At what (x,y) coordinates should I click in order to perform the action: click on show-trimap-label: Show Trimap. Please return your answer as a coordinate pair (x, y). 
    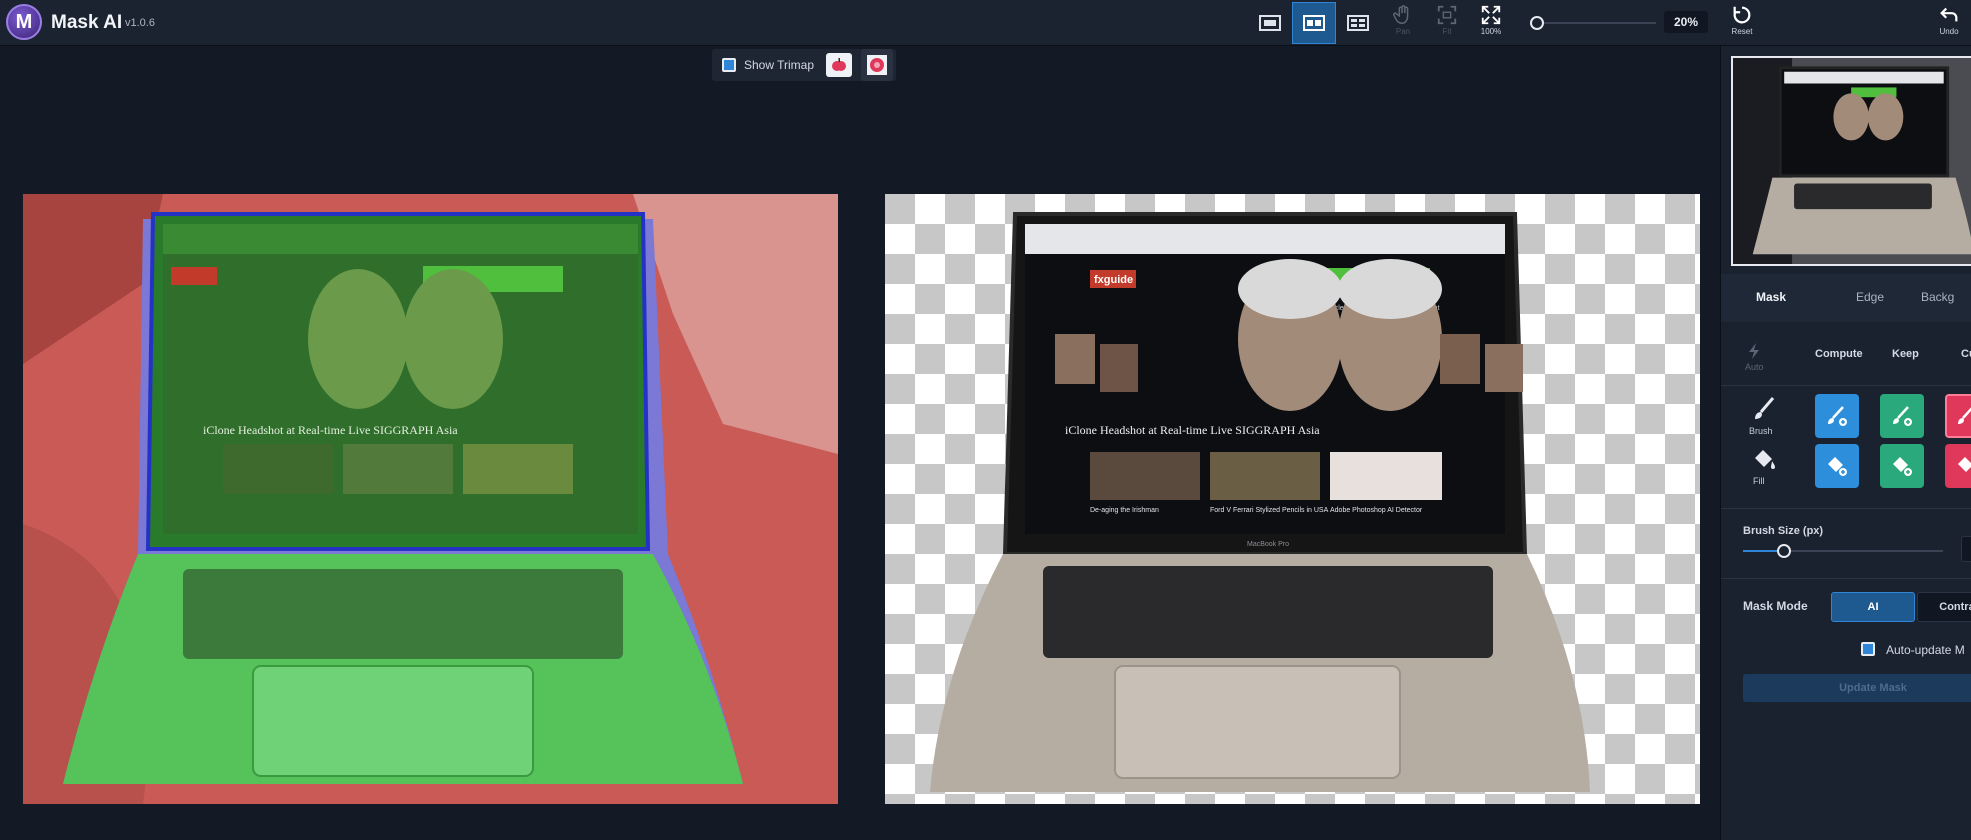
    Looking at the image, I should click on (779, 65).